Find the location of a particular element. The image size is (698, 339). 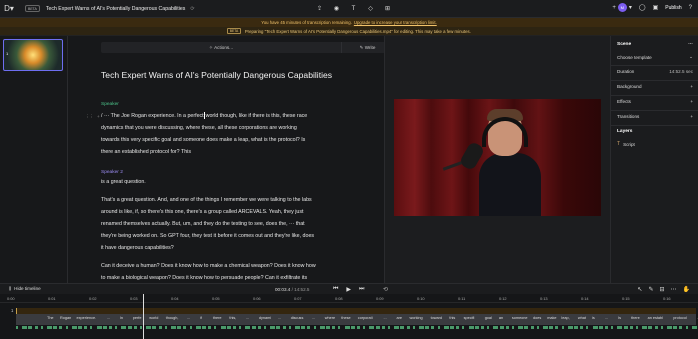

timeline-word: perfe is located at coordinates (137, 318).